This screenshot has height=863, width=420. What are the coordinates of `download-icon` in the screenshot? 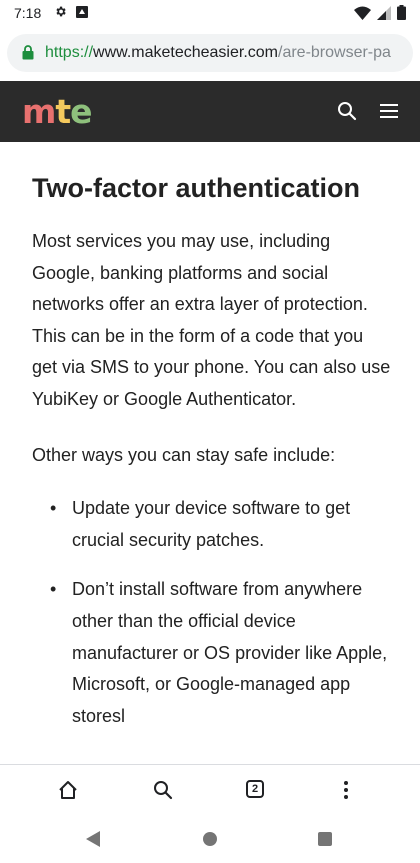 It's located at (82, 14).